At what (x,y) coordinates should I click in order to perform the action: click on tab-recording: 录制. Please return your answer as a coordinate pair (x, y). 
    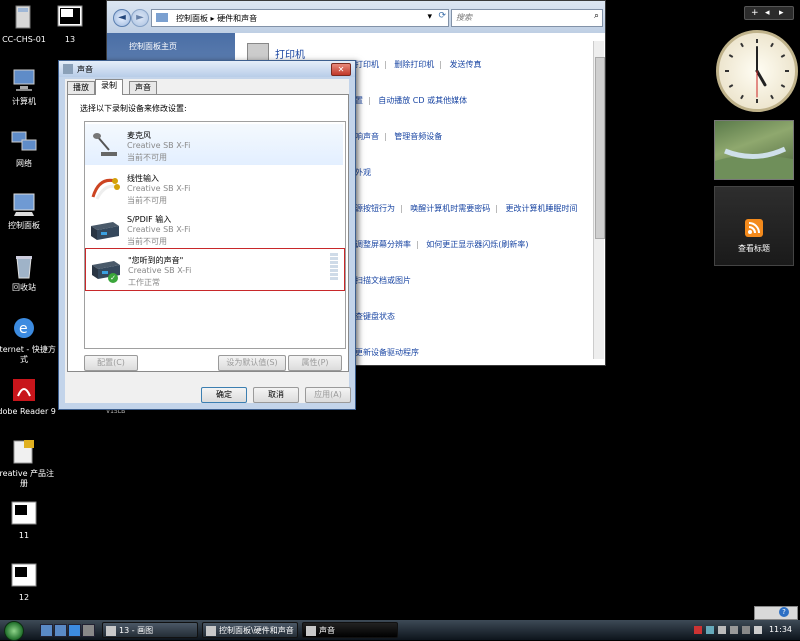
    Looking at the image, I should click on (109, 87).